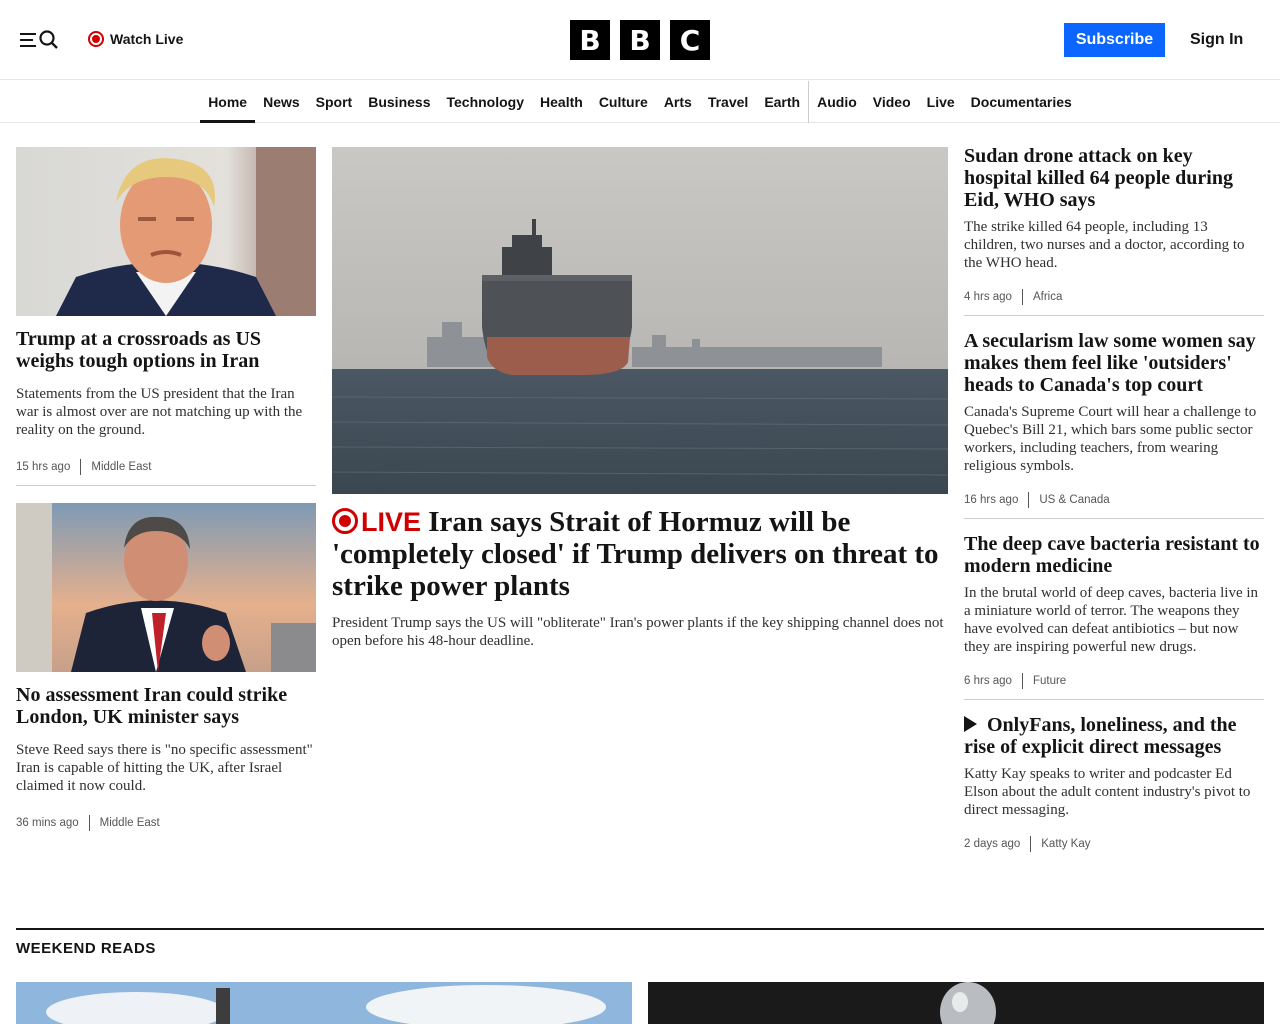 The height and width of the screenshot is (1024, 1280). I want to click on nav-item-arts: Arts, so click(678, 102).